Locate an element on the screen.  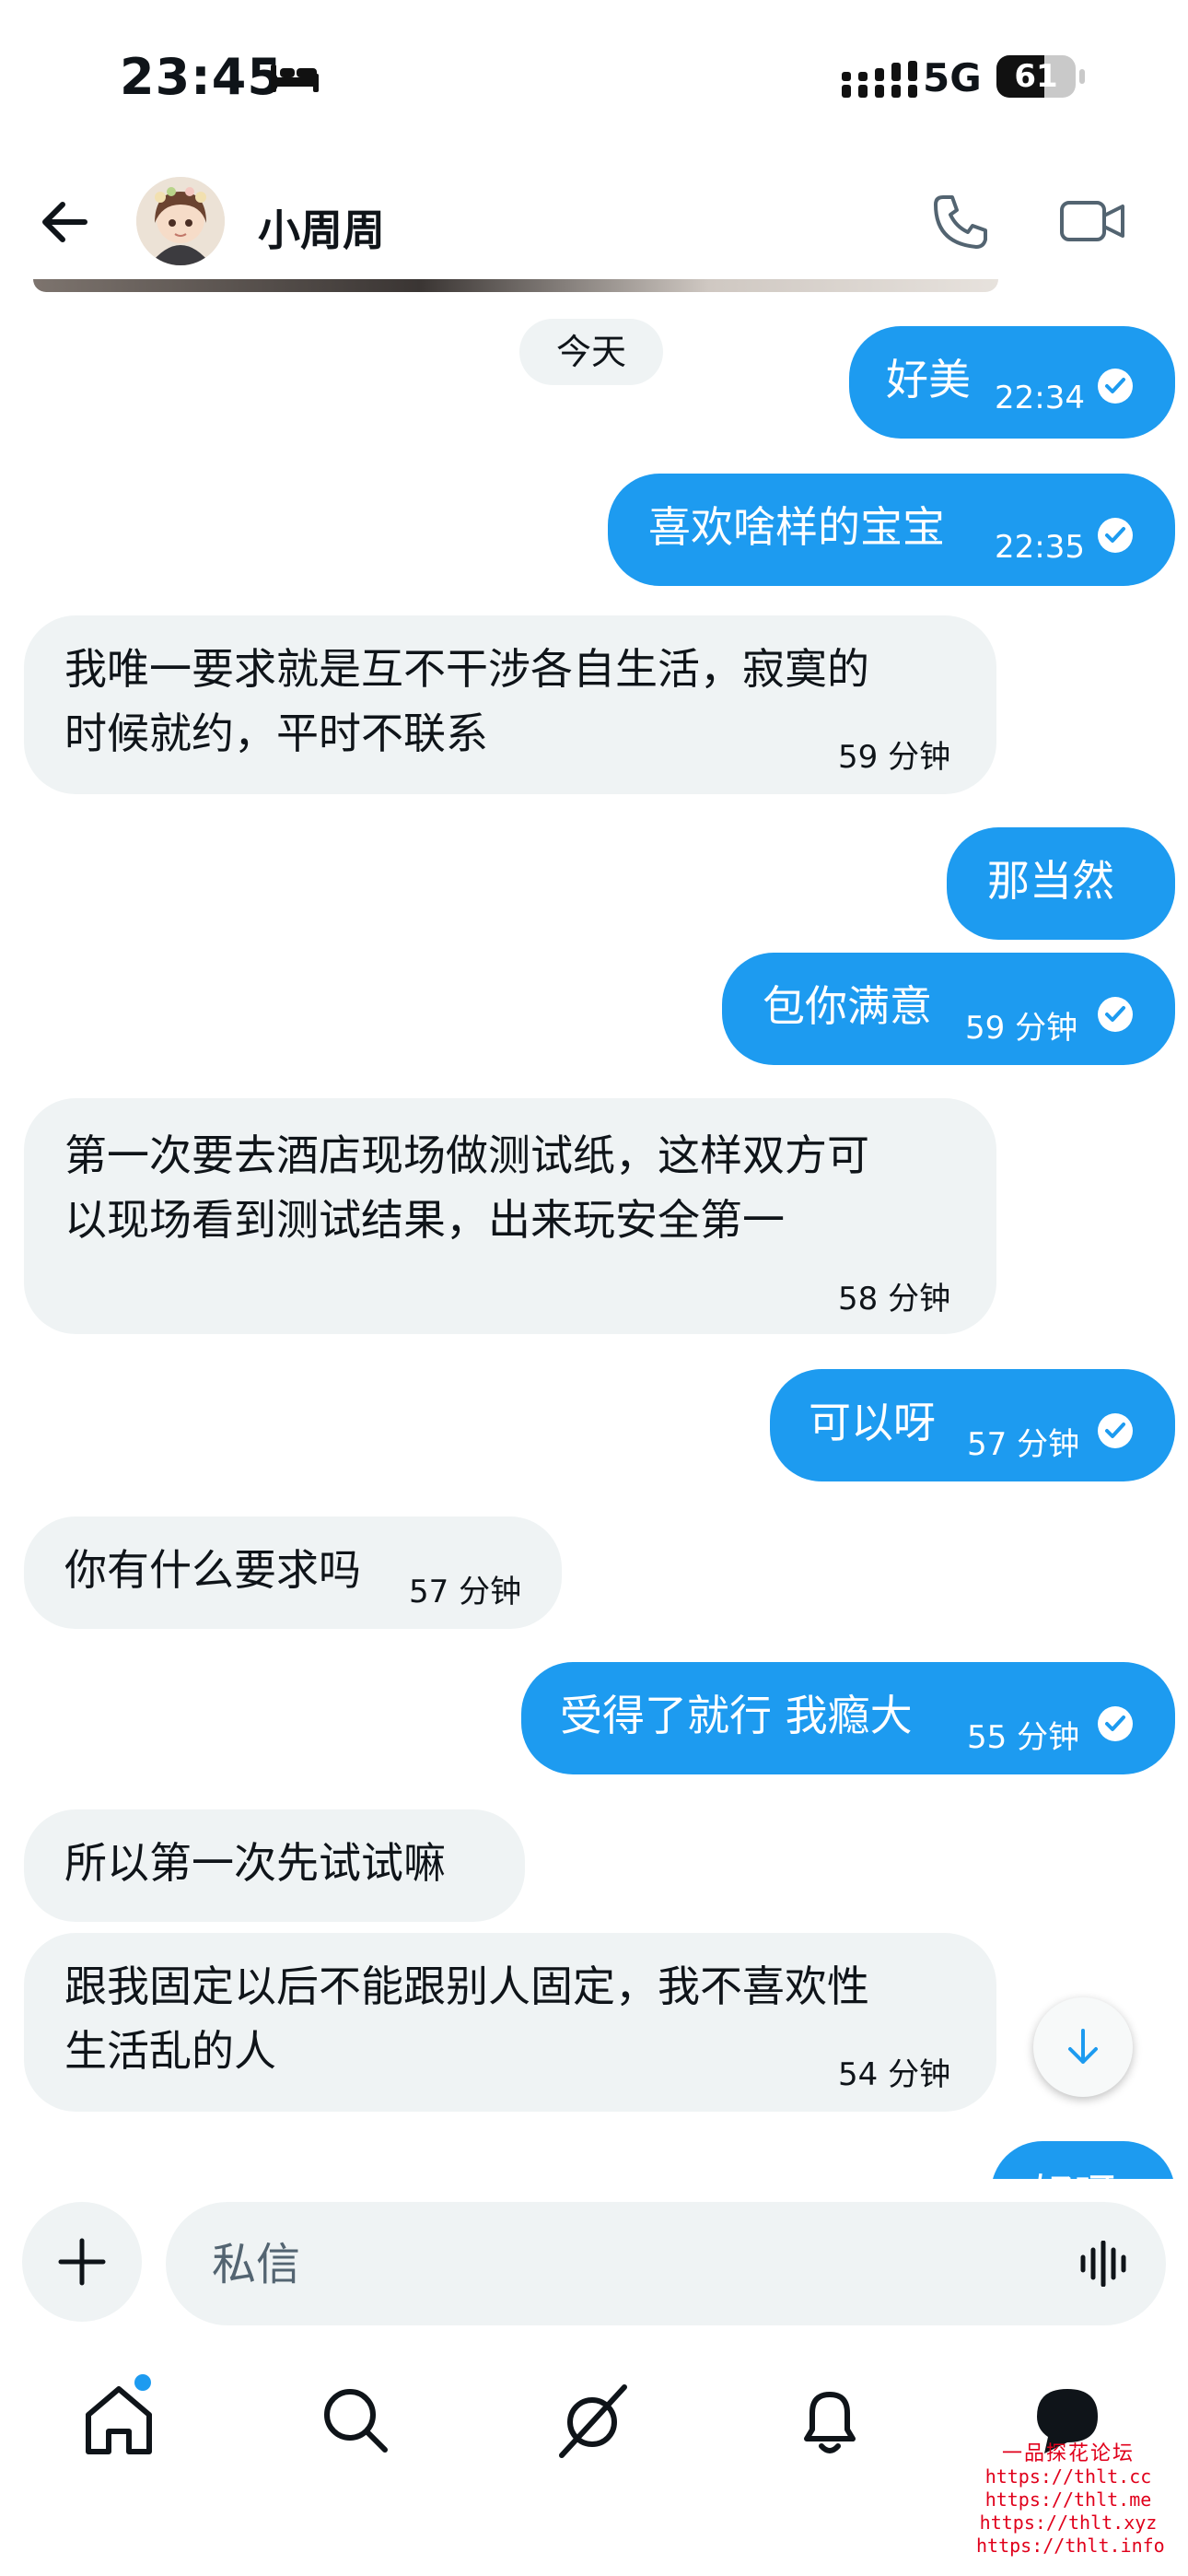
add-attachment-button is located at coordinates (82, 2262).